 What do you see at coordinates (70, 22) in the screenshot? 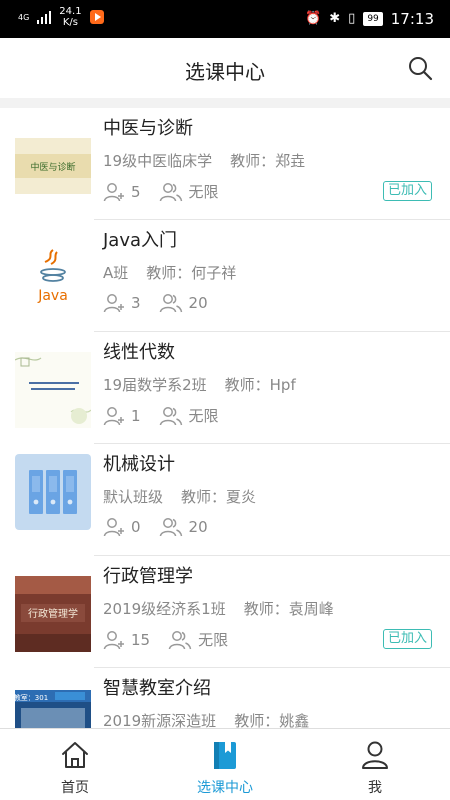
I see `speed-unit: K/s` at bounding box center [70, 22].